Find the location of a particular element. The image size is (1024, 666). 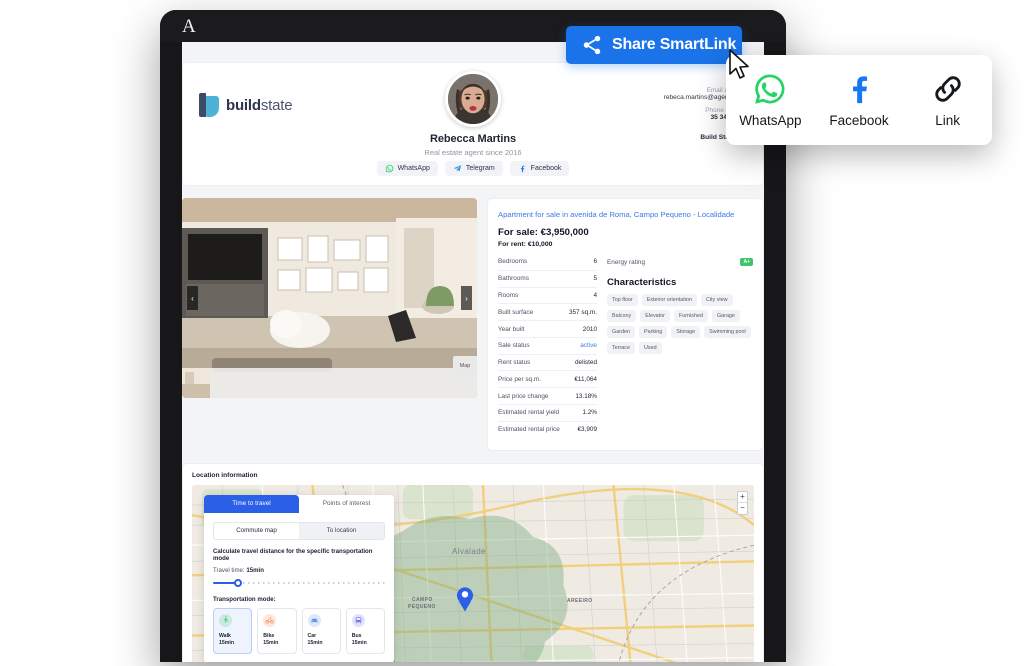

property-spec-value: 357 sq.m. is located at coordinates (582, 312).